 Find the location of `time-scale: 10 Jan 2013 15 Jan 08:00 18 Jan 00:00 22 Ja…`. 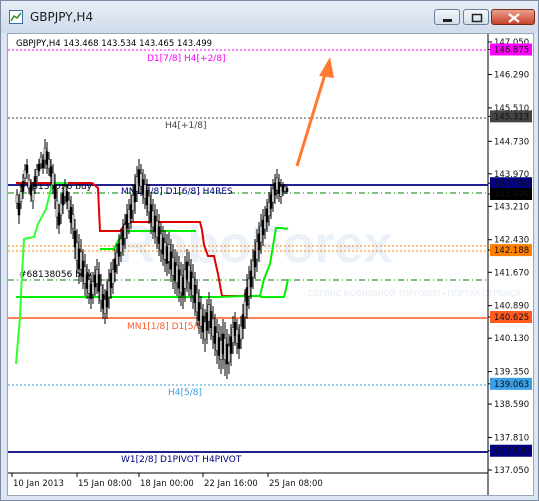

time-scale: 10 Jan 2013 15 Jan 08:00 18 Jan 00:00 22 Ja… is located at coordinates (167, 481).